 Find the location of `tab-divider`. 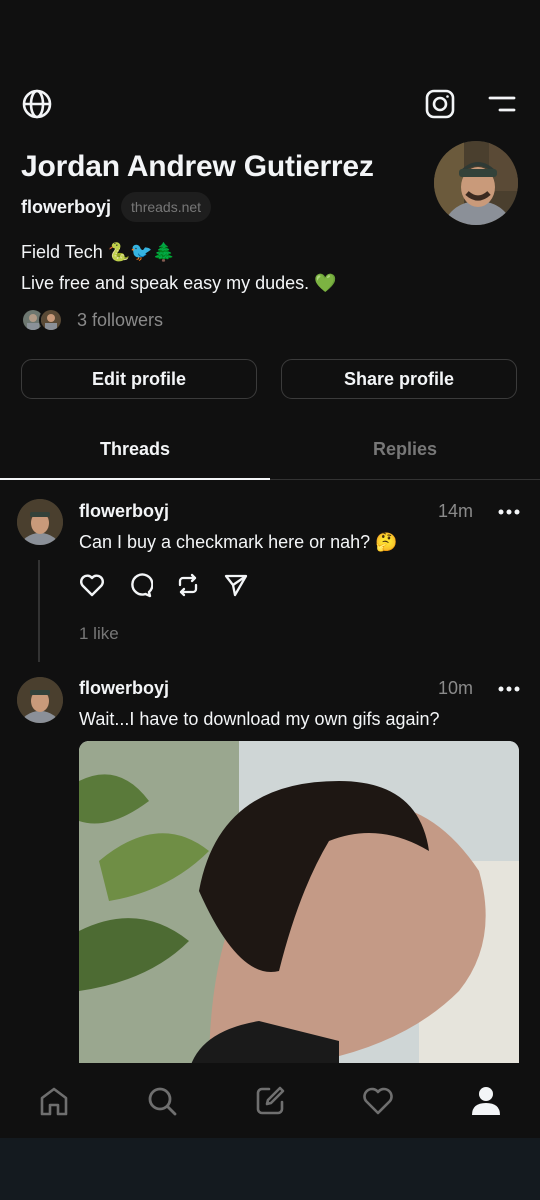

tab-divider is located at coordinates (405, 479).